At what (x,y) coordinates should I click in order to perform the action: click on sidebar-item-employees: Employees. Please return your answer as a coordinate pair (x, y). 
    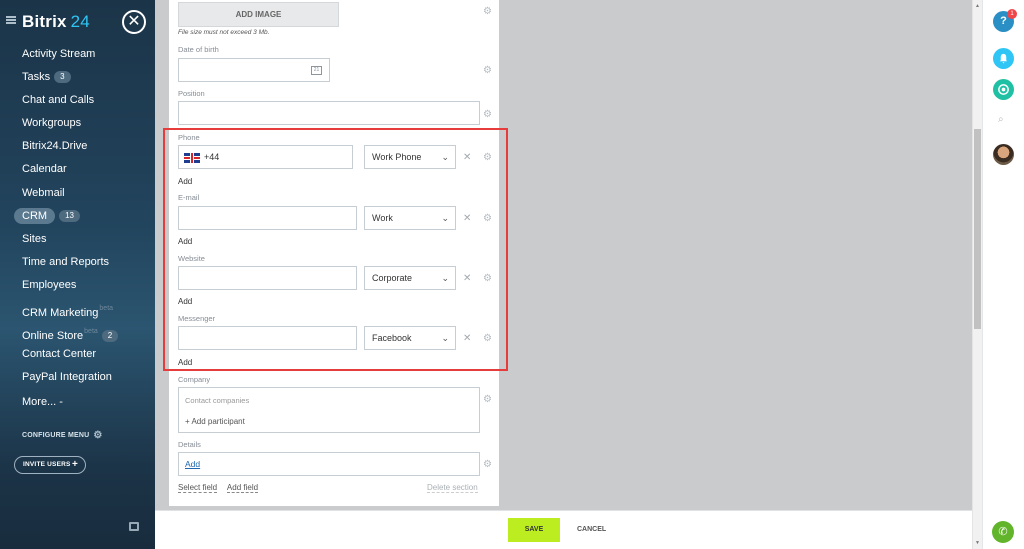
    Looking at the image, I should click on (77, 286).